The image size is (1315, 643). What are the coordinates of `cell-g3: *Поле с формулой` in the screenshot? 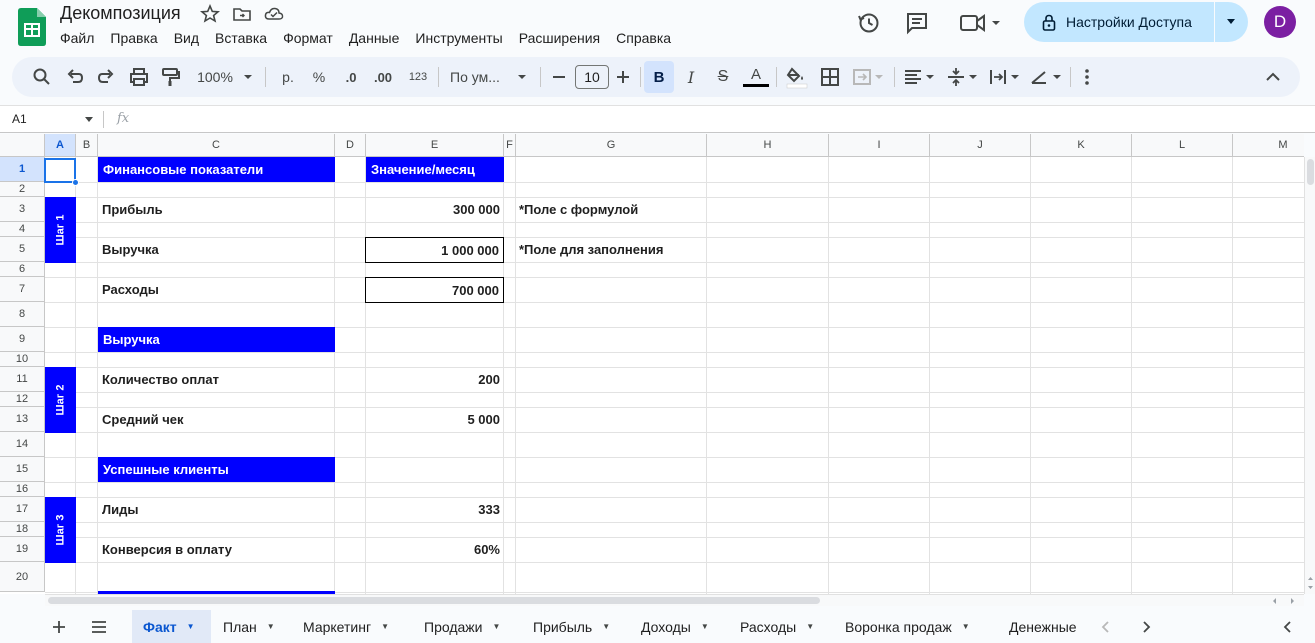 It's located at (578, 209).